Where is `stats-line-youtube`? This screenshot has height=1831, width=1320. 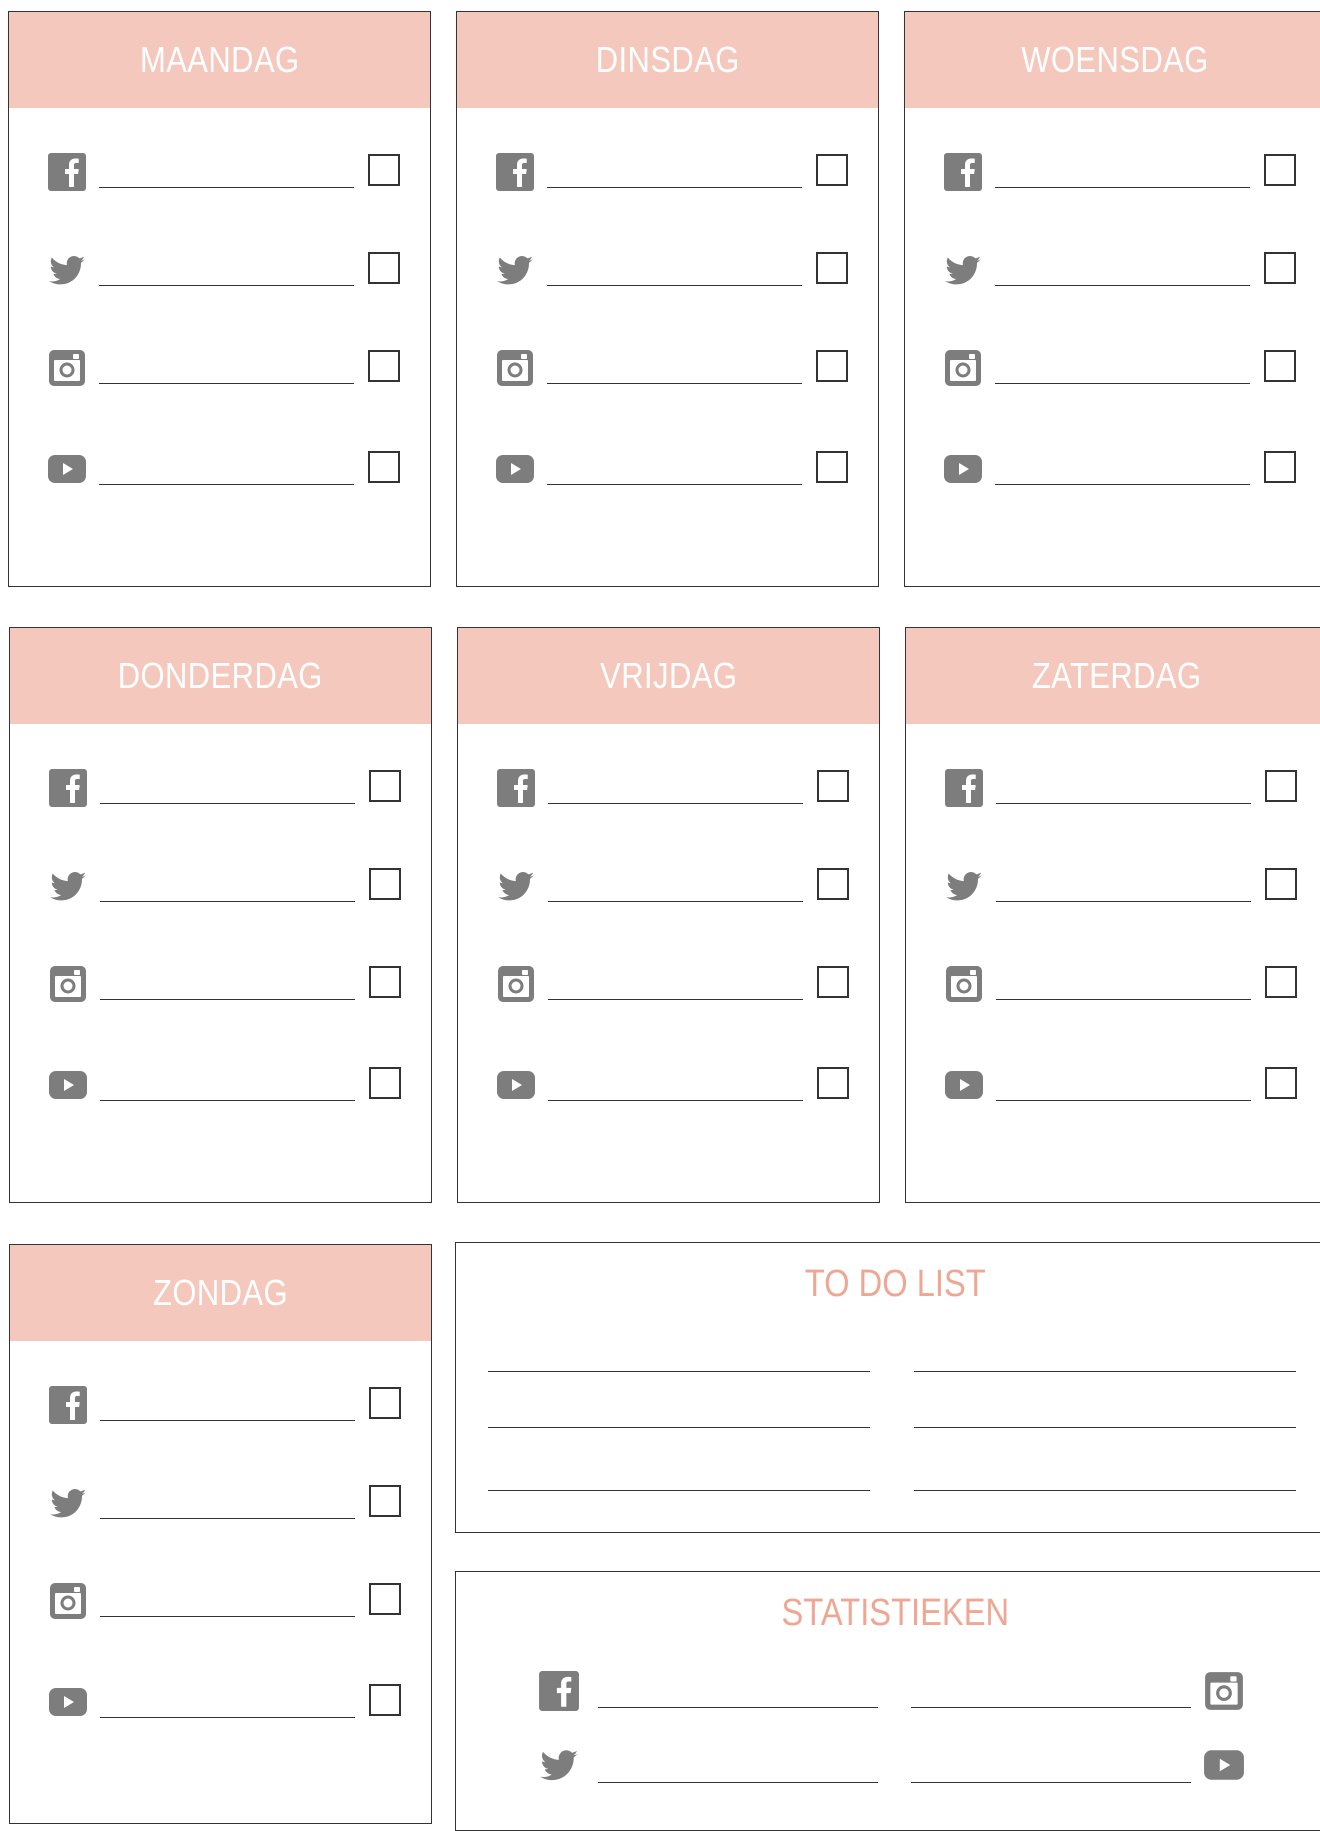 stats-line-youtube is located at coordinates (1051, 1782).